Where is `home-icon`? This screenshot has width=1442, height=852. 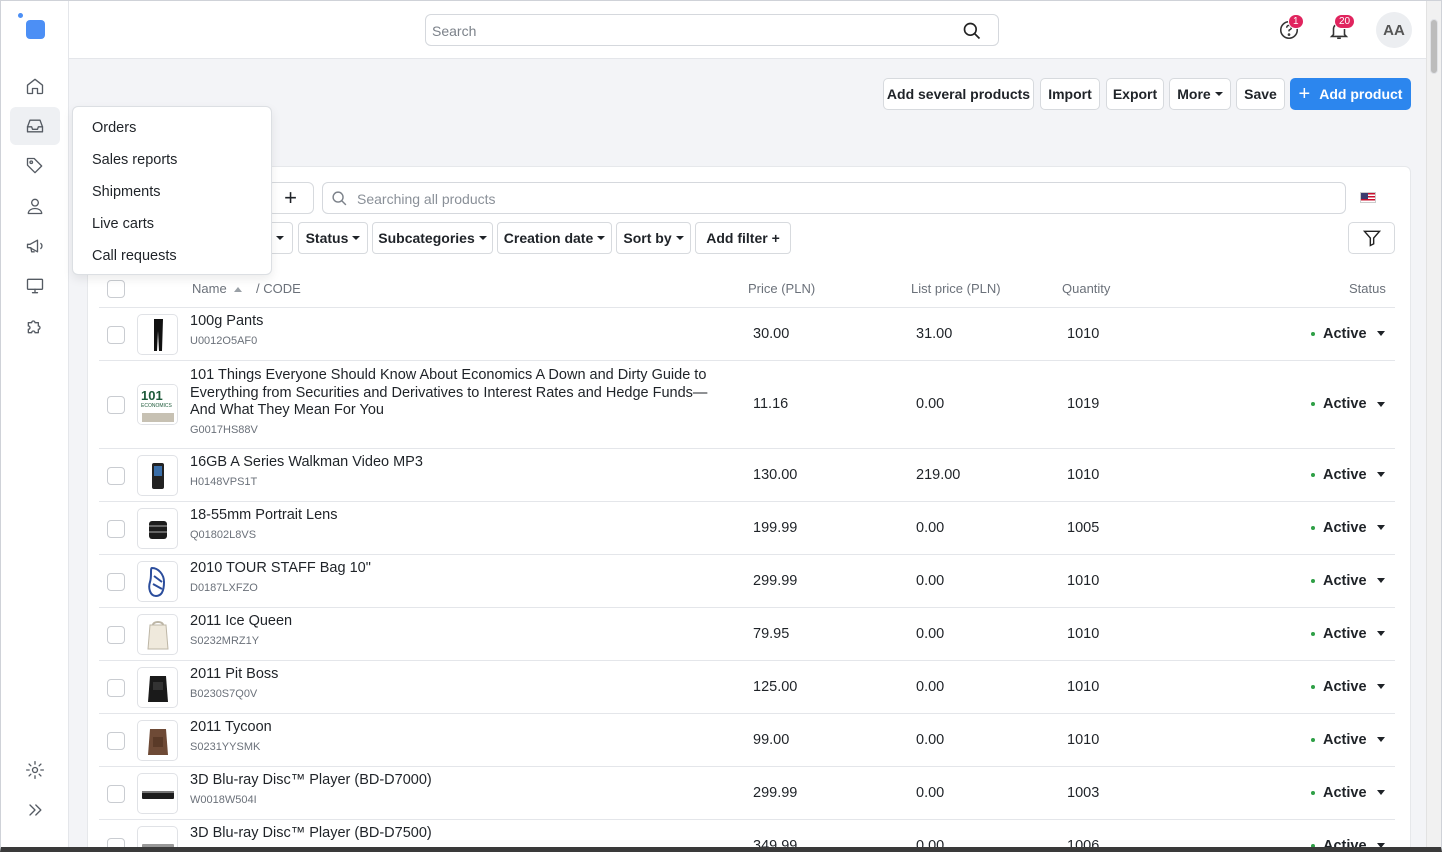
home-icon is located at coordinates (35, 86).